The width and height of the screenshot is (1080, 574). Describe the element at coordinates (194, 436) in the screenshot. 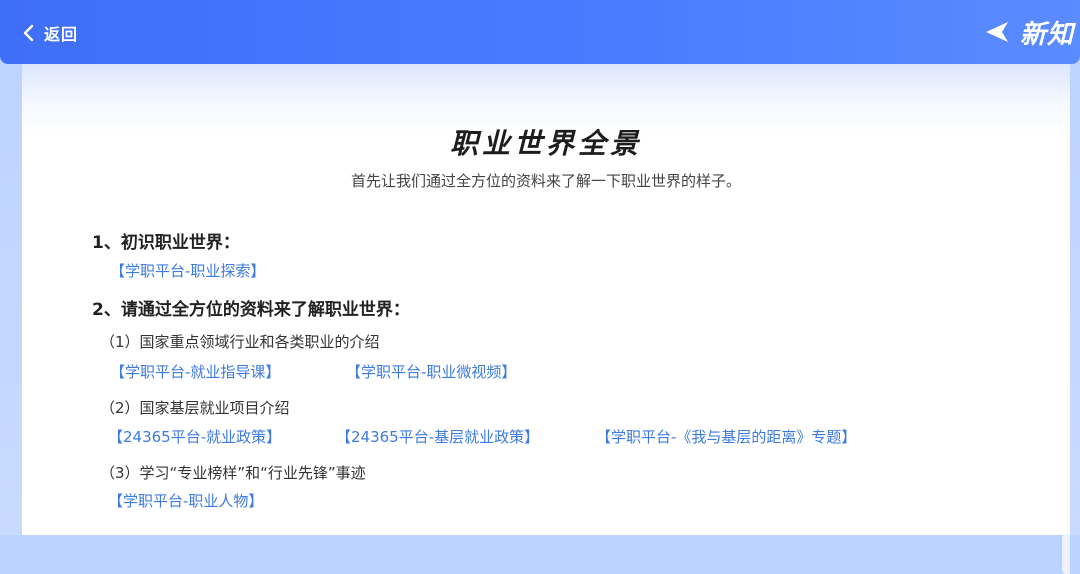

I see `link-24365-employment-policy: 【24365平台-就业政策】` at that location.